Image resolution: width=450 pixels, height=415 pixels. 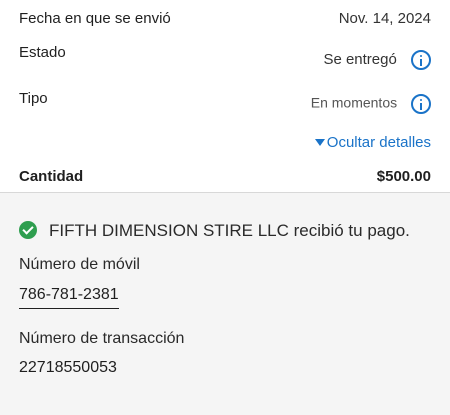 I want to click on mobile-number-link: 786-781-2381, so click(x=69, y=297).